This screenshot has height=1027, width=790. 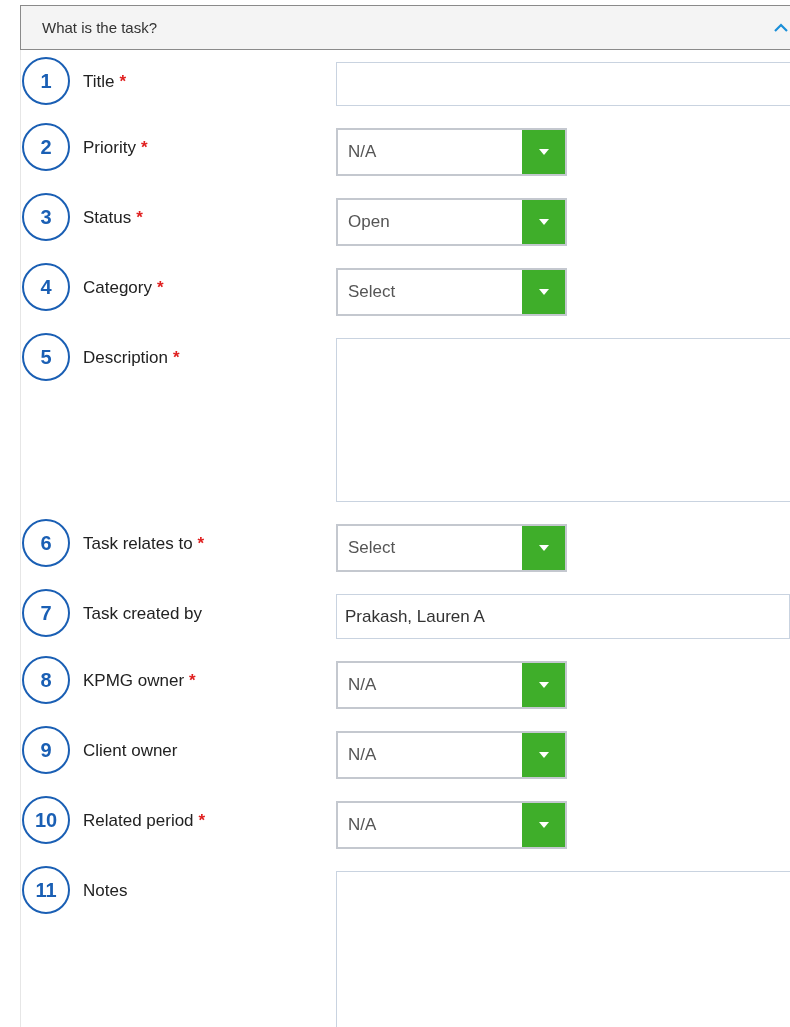 I want to click on step-number: 8, so click(x=46, y=680).